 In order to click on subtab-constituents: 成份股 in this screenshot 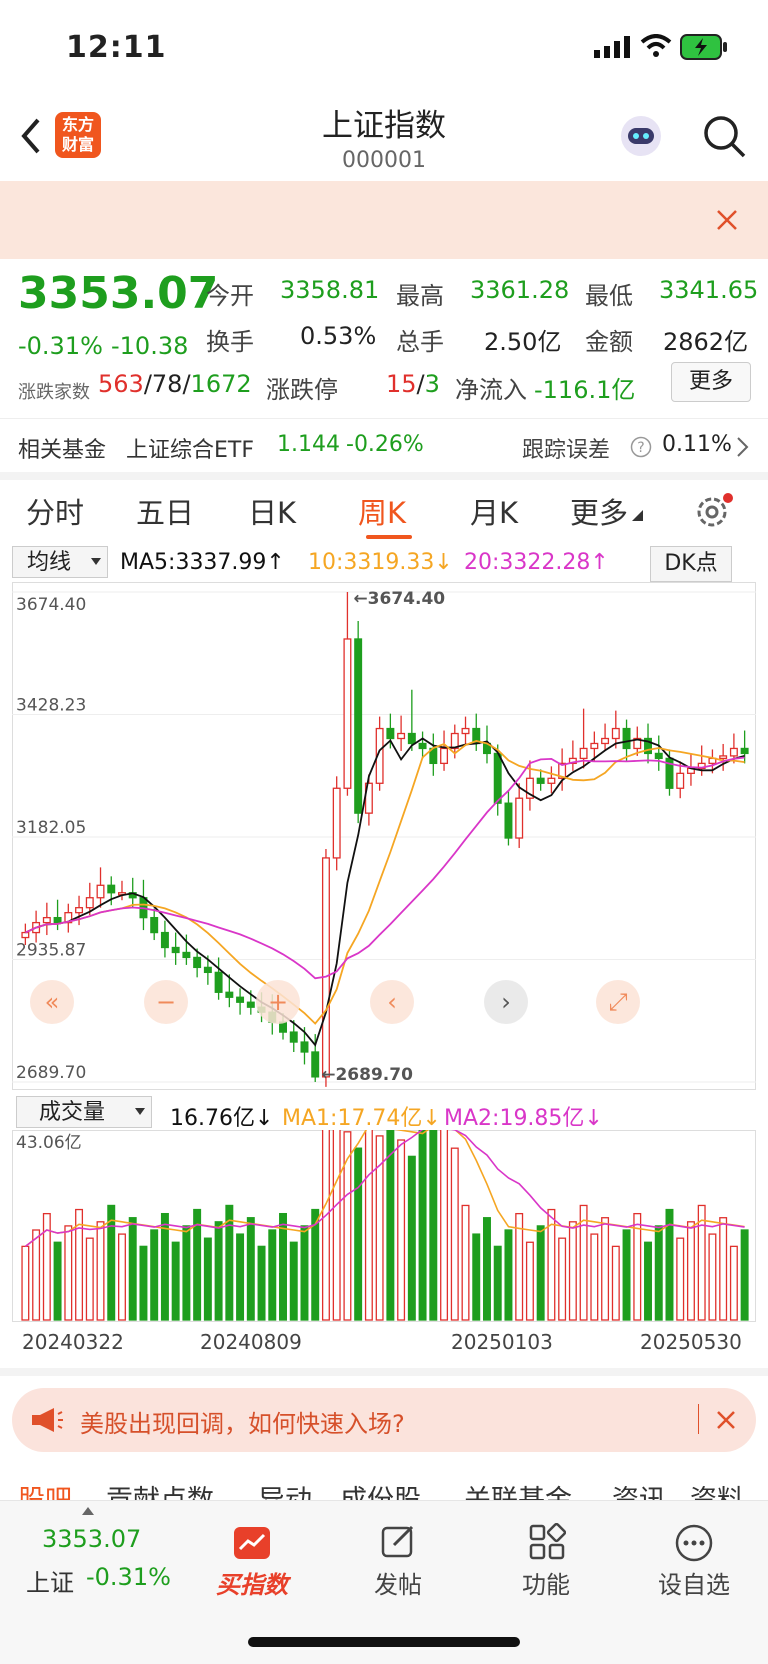, I will do `click(380, 1489)`.